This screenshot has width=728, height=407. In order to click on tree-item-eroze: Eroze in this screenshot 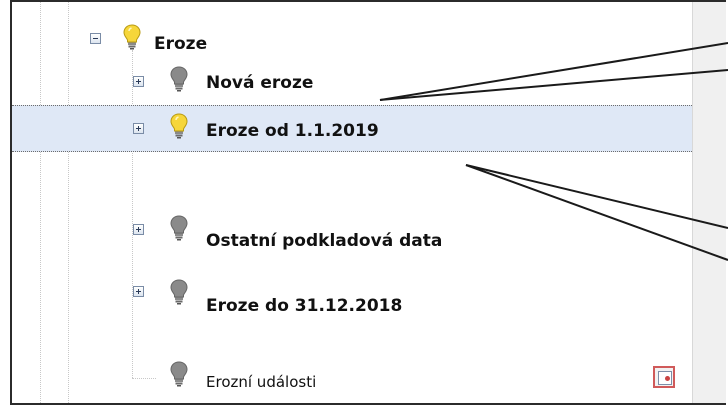, I will do `click(352, 45)`.